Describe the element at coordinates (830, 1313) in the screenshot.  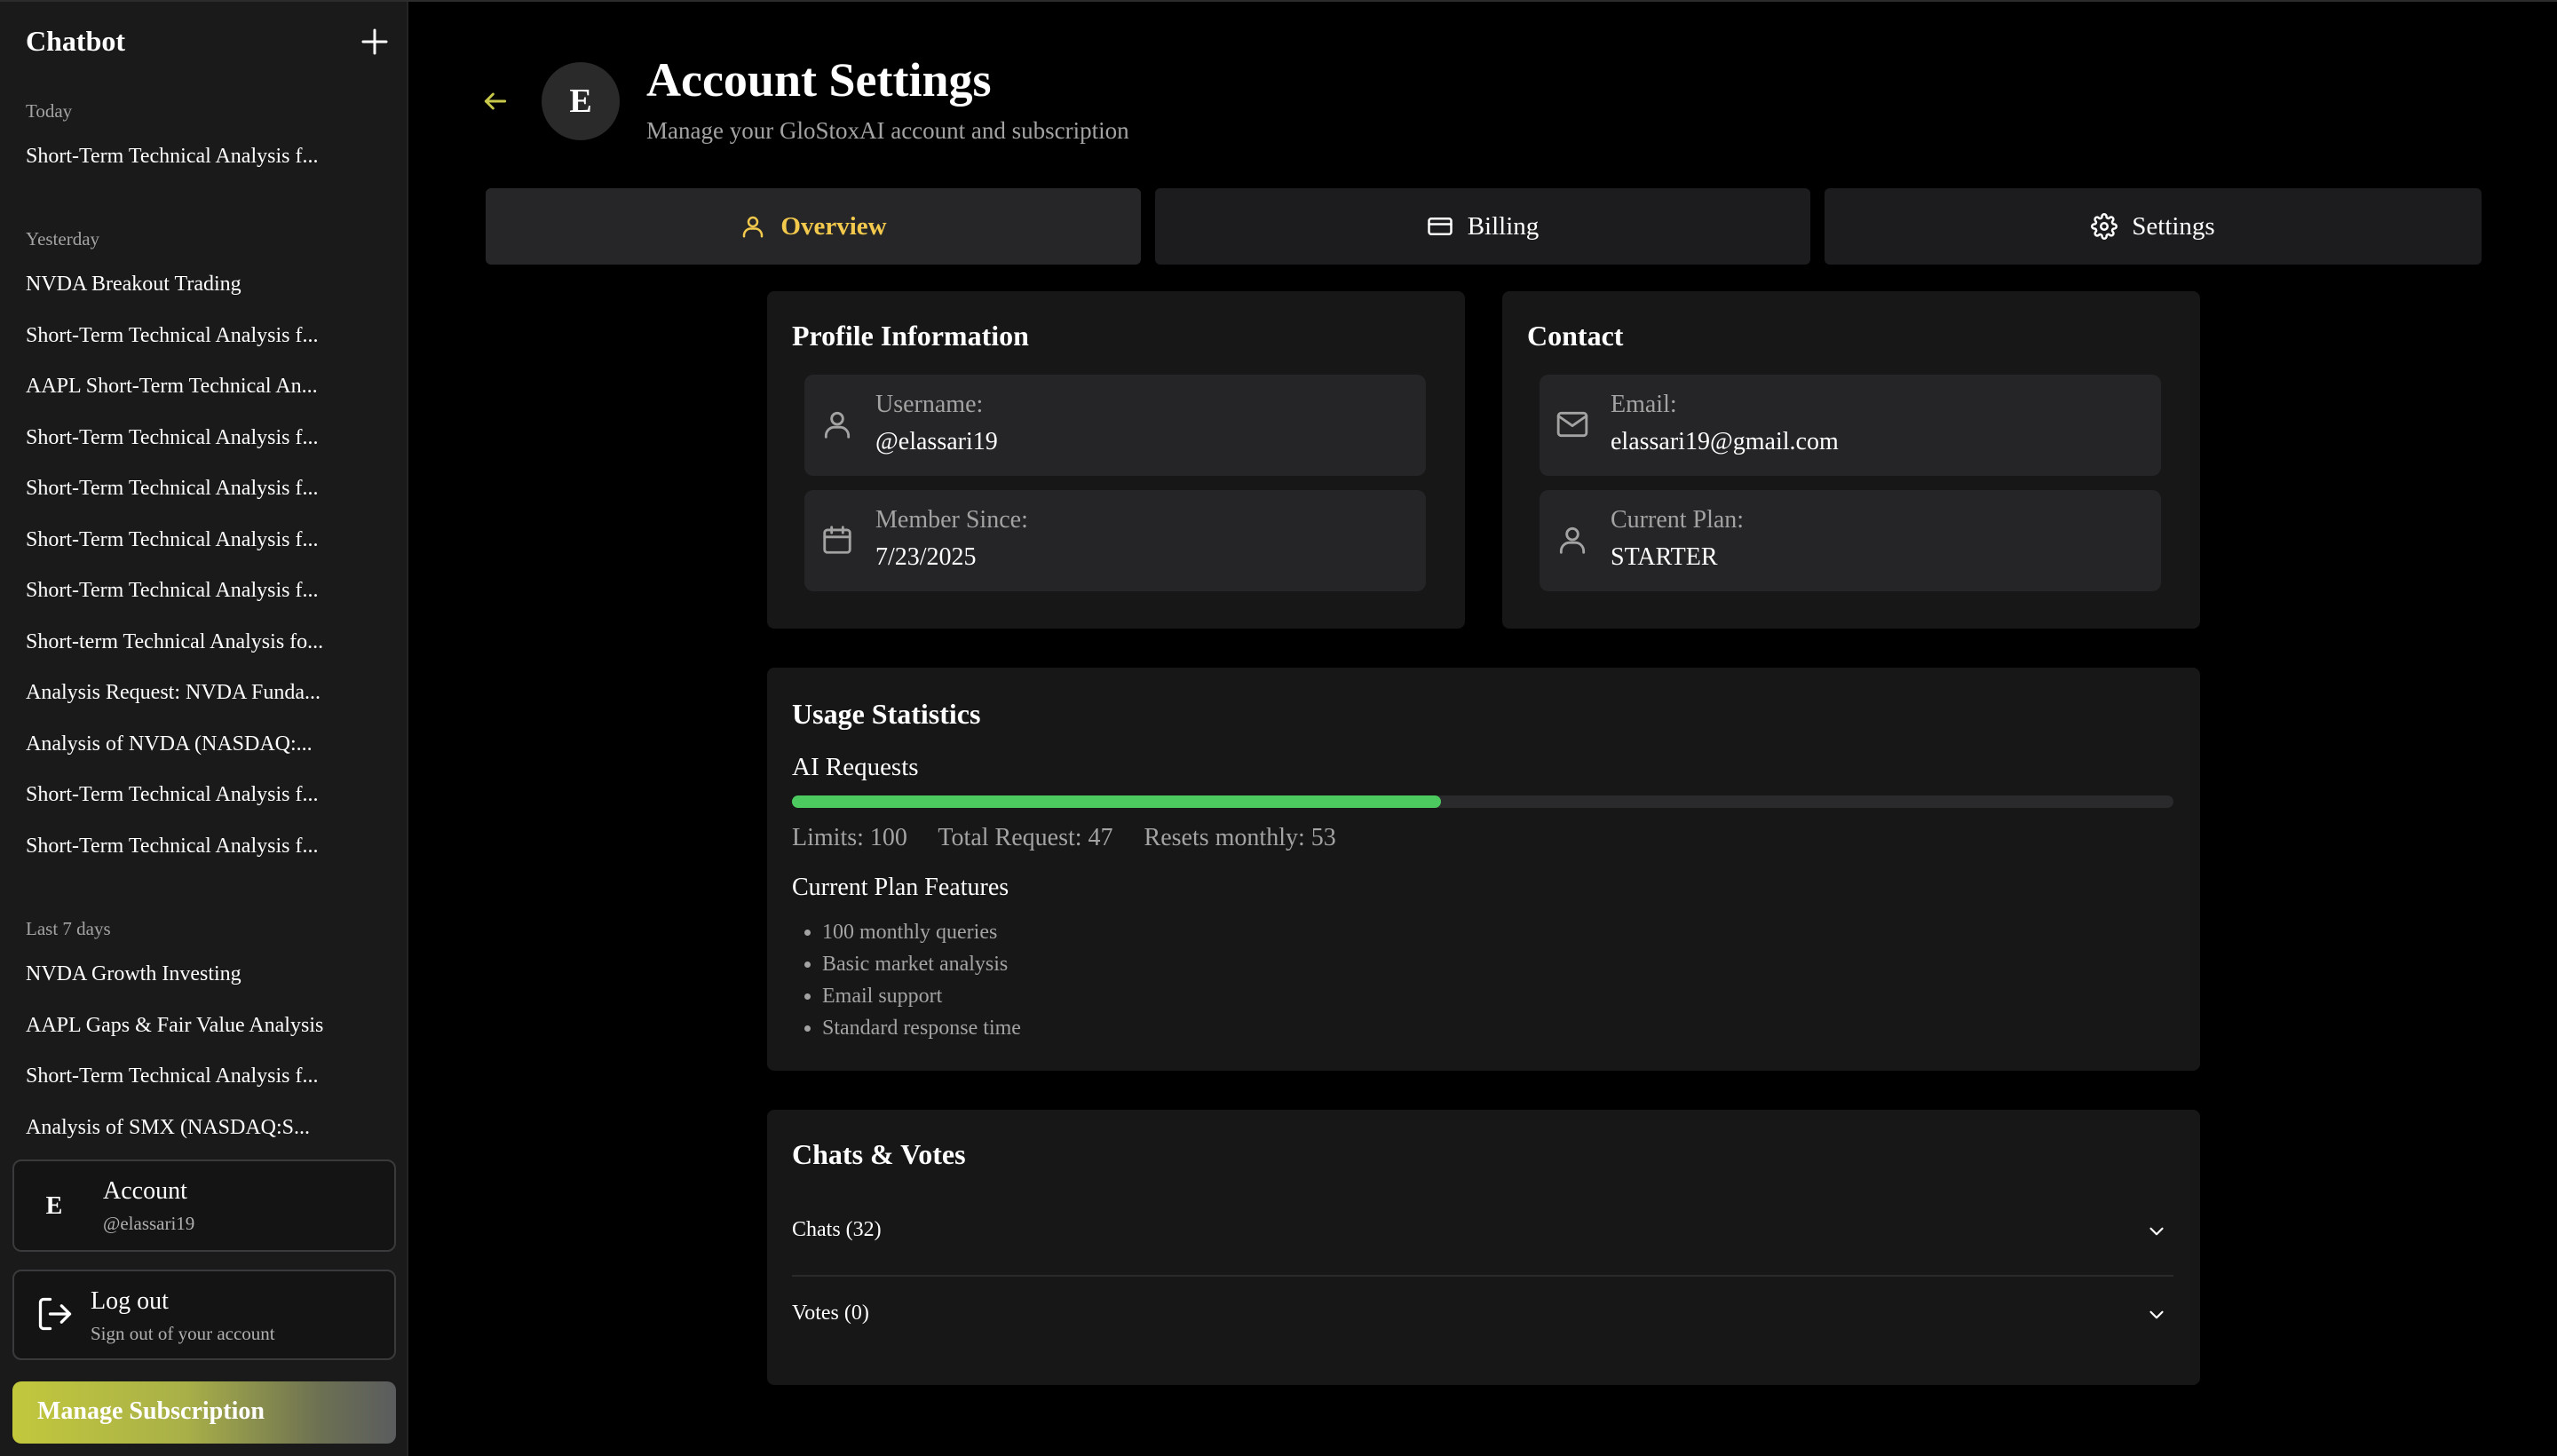
I see `votes-accordion-label: Votes (0)` at that location.